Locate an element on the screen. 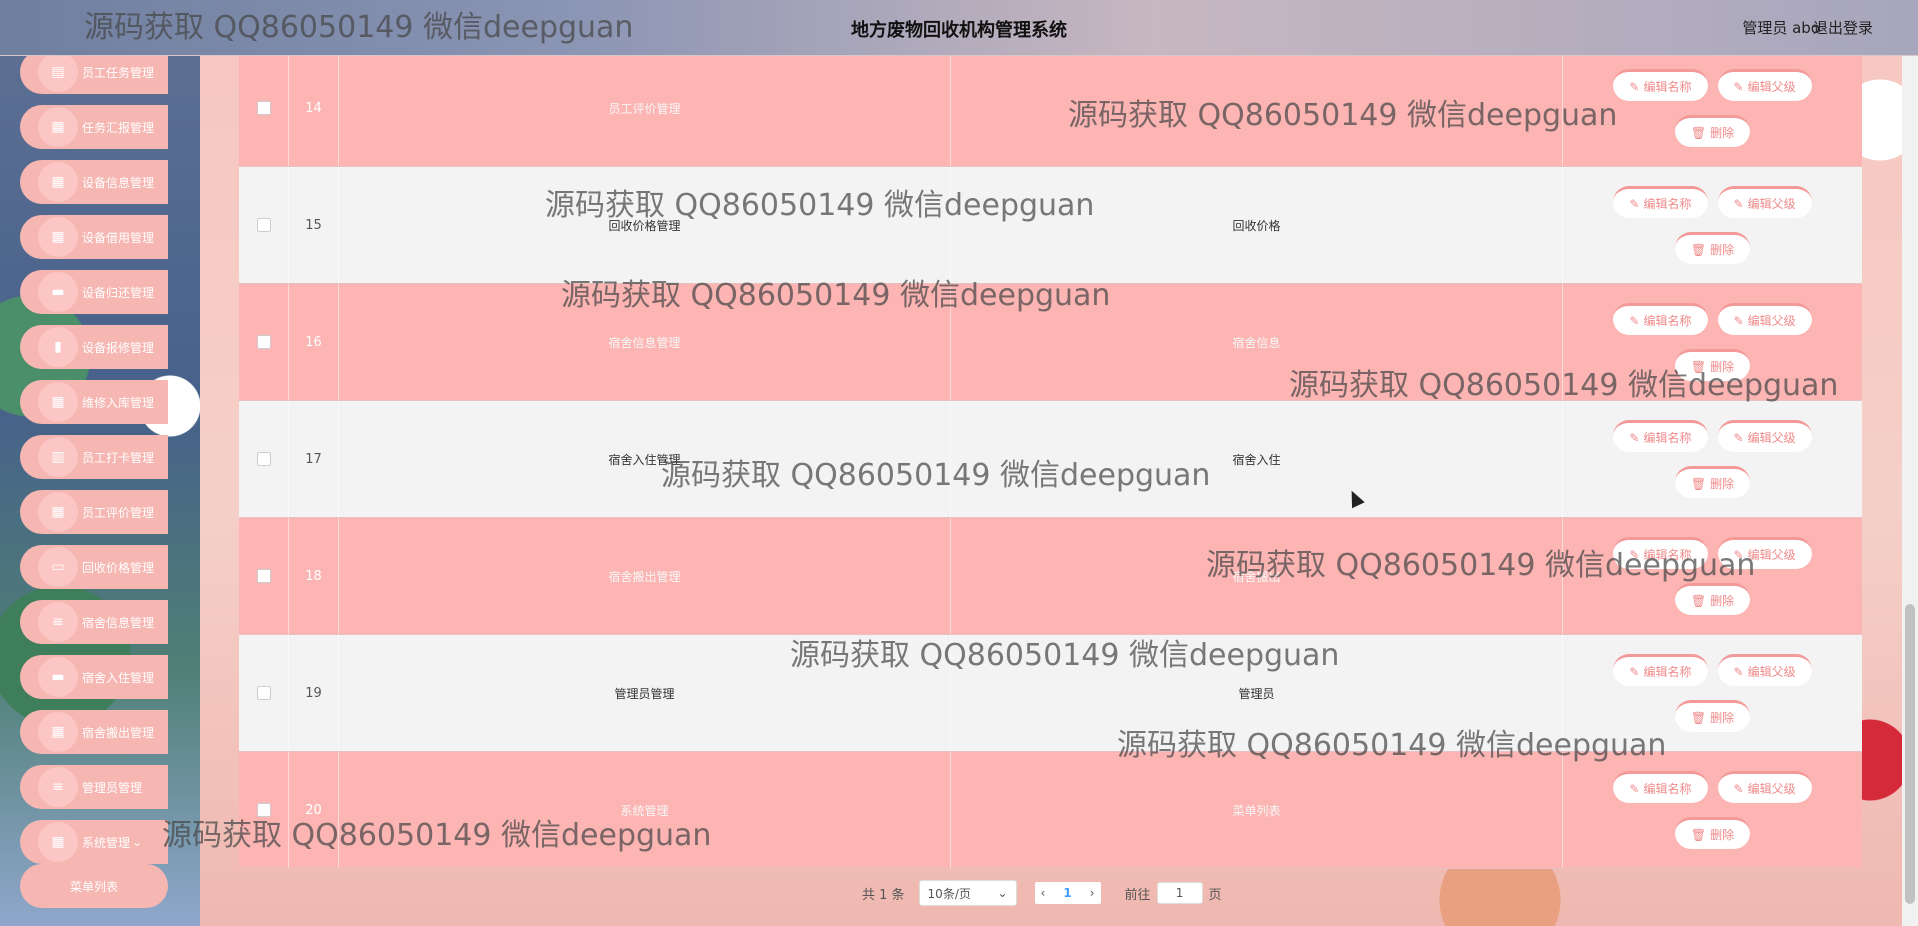 The width and height of the screenshot is (1918, 926). sidebar-item-device-borrow: ▦ 设备借用管理 is located at coordinates (94, 237).